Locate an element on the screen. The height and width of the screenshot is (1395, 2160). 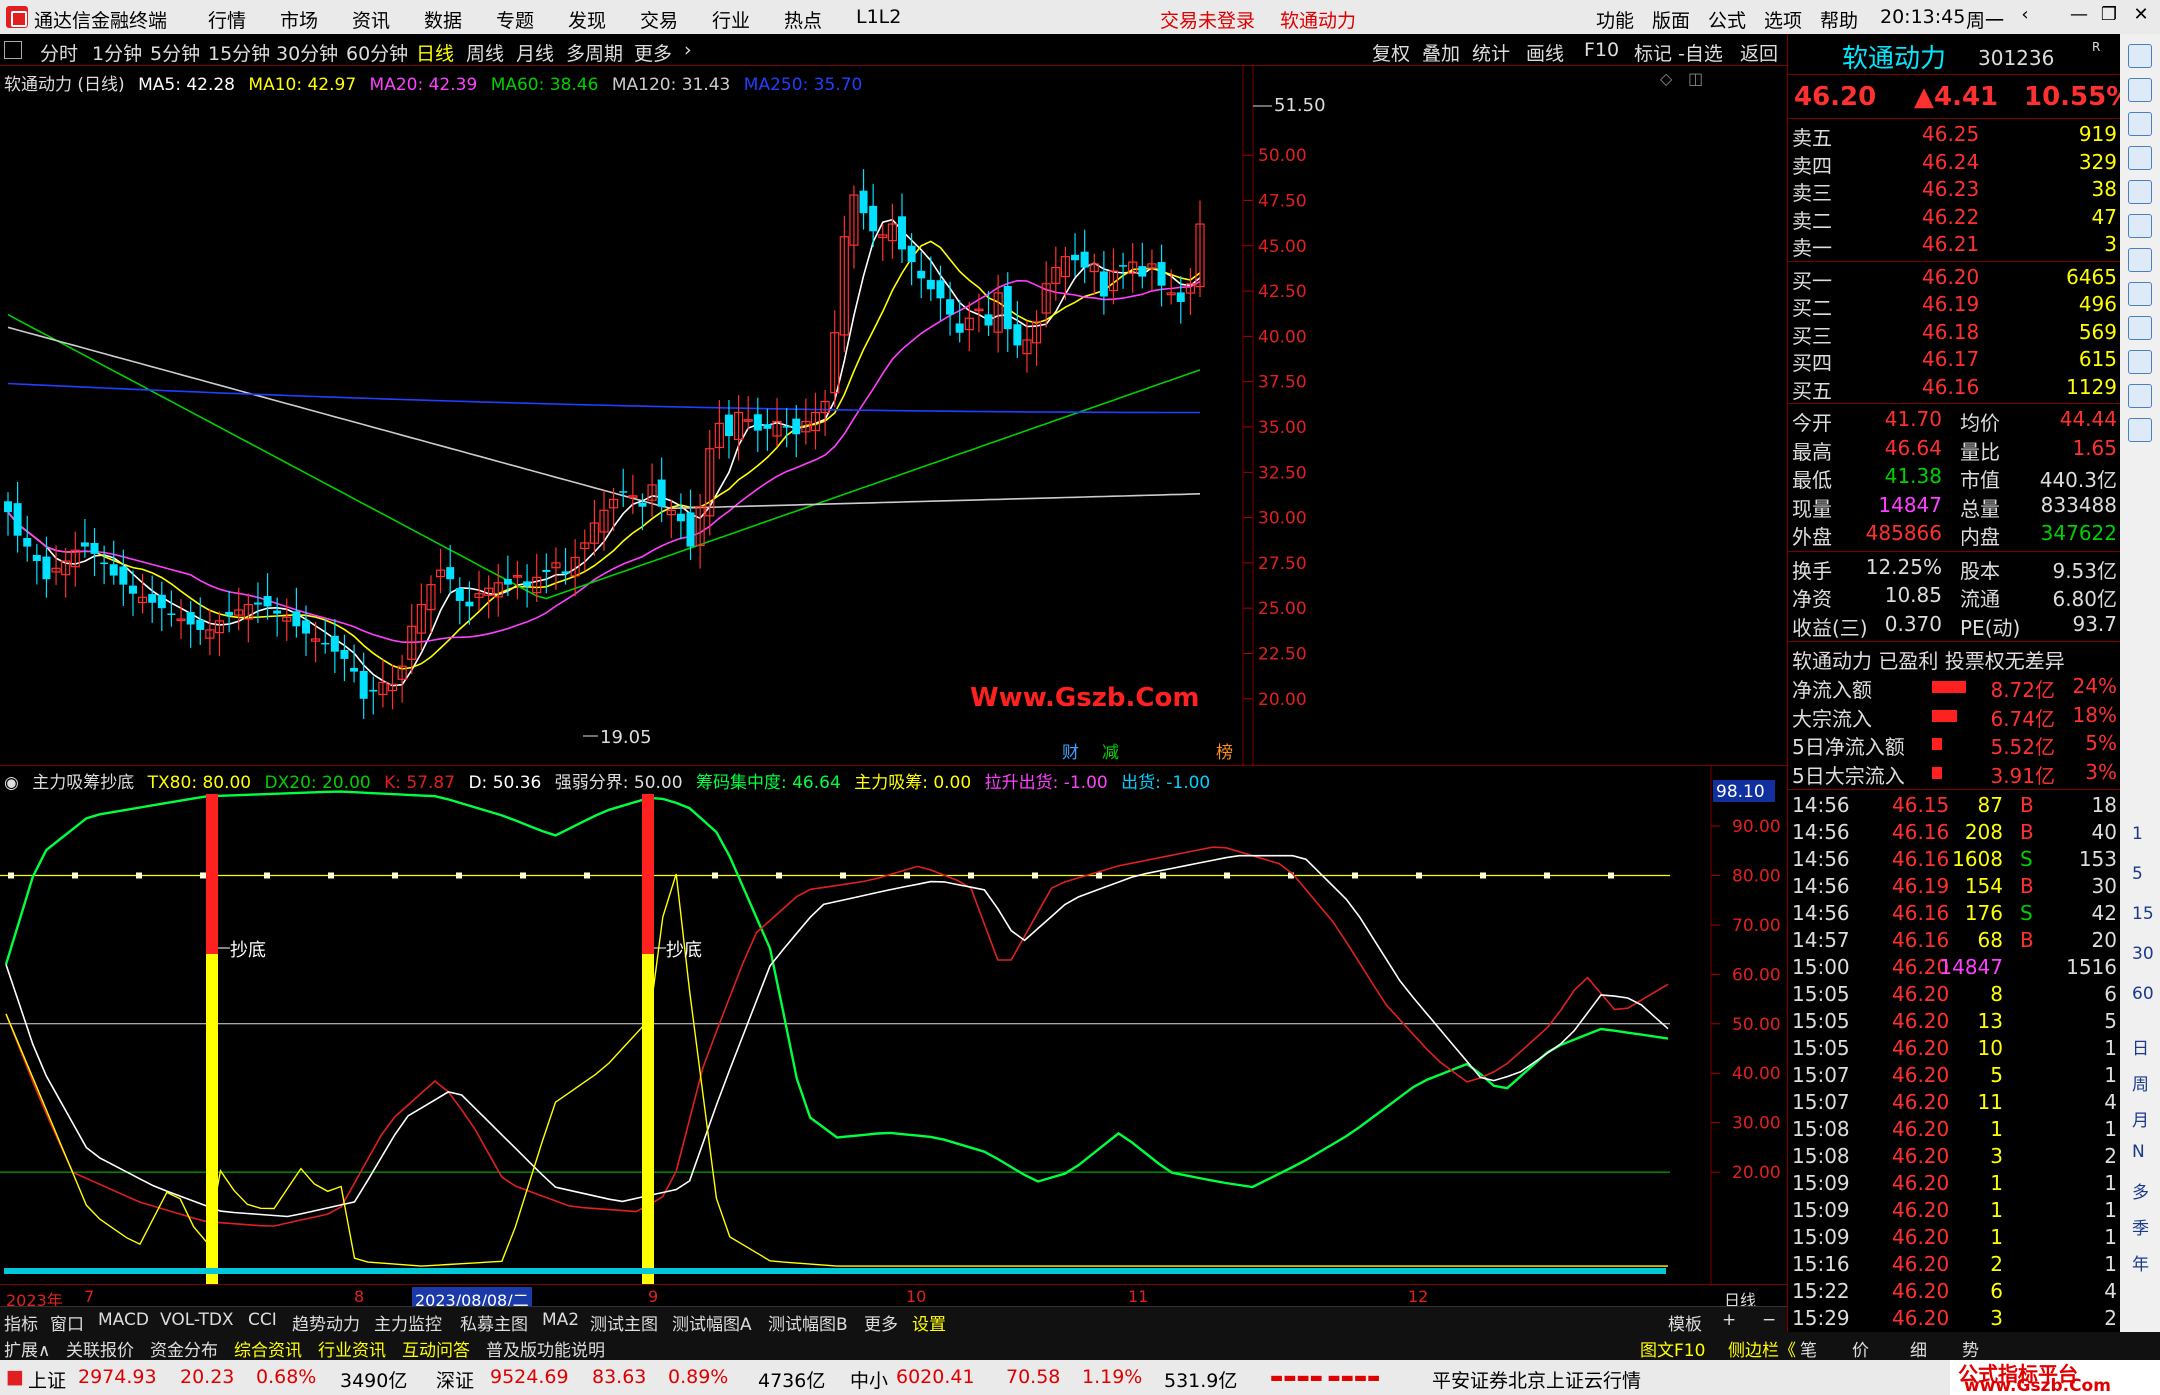
tool-draw: 画线 is located at coordinates (1545, 52).